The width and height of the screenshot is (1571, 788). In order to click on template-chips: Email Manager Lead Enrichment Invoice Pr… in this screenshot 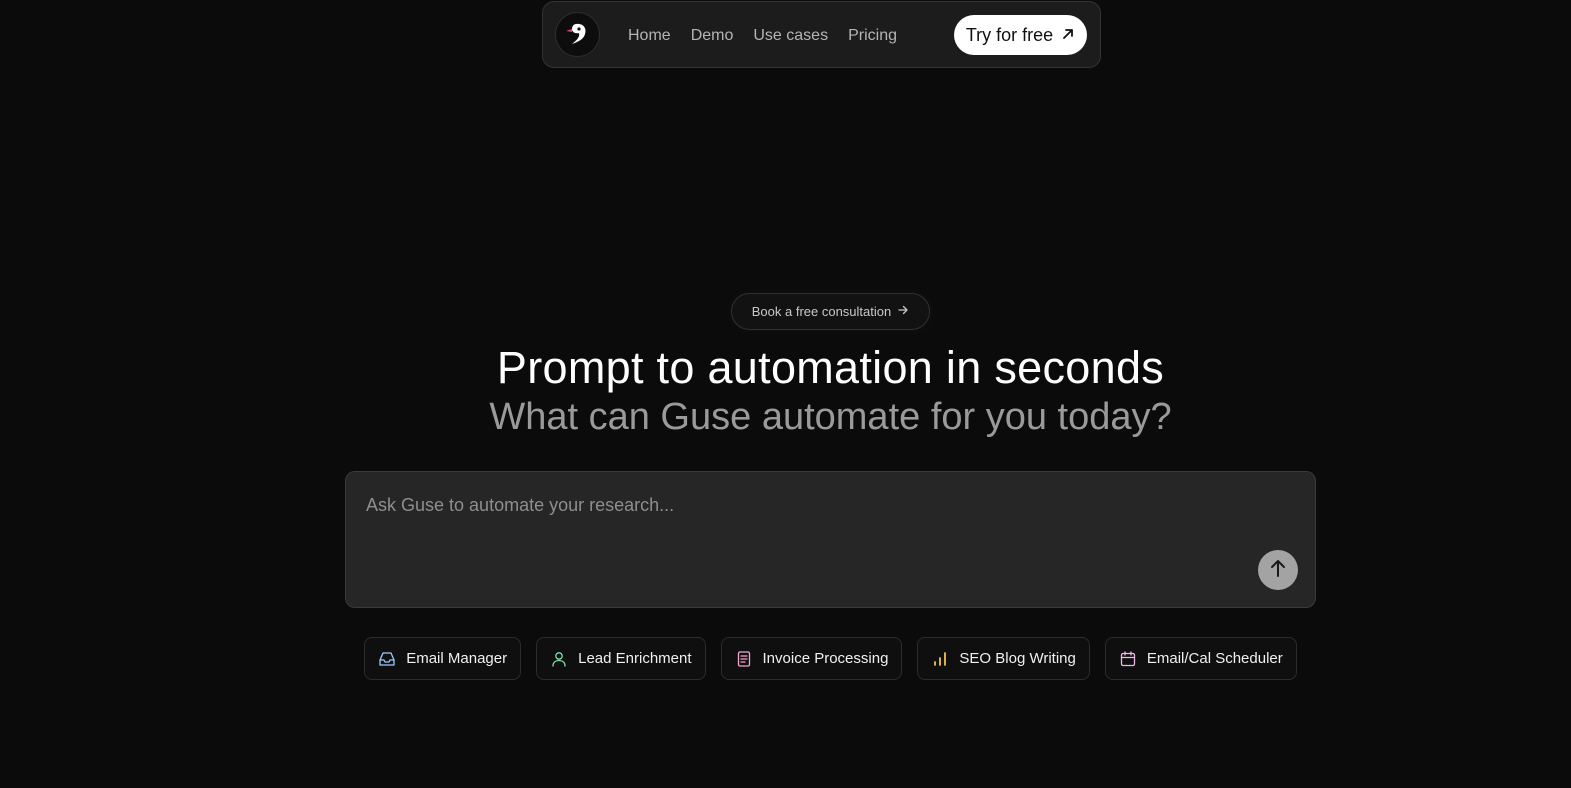, I will do `click(785, 658)`.